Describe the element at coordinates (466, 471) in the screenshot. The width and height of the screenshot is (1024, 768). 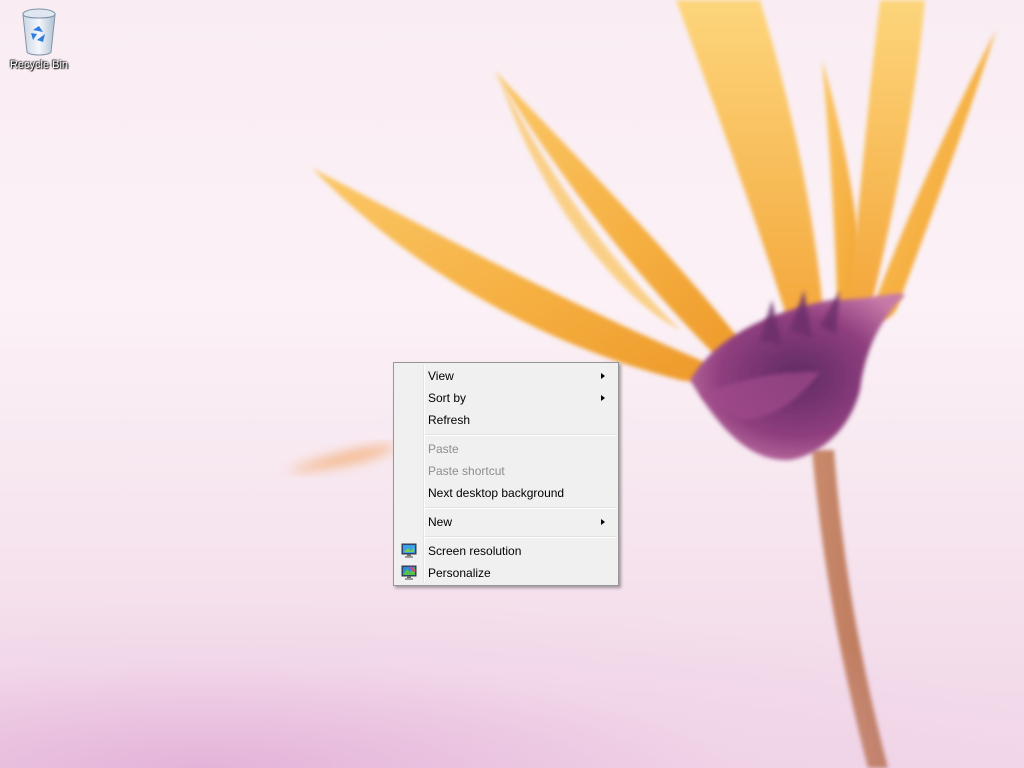
I see `menu-item-label: Paste shortcut` at that location.